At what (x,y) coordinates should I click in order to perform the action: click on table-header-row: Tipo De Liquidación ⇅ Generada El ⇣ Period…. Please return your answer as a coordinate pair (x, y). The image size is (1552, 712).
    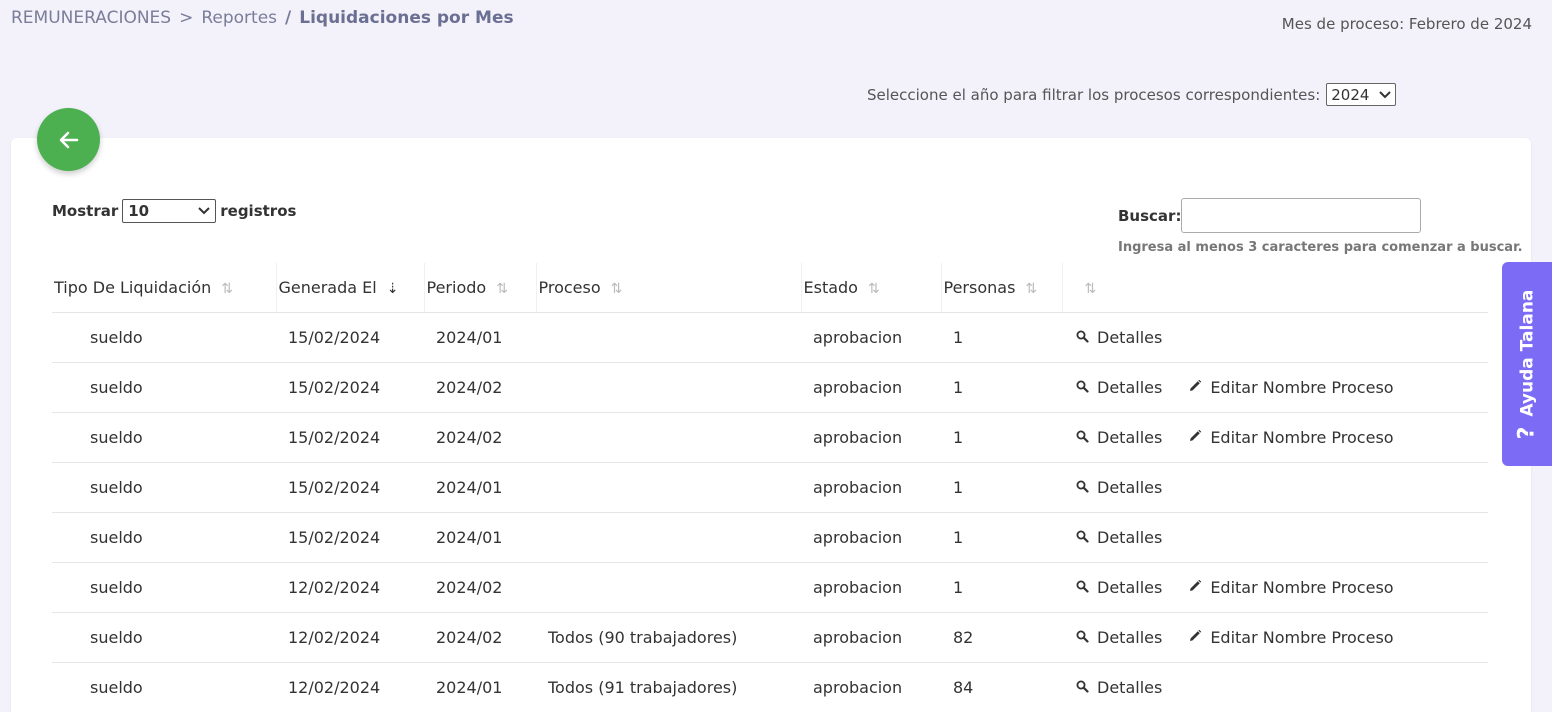
    Looking at the image, I should click on (770, 288).